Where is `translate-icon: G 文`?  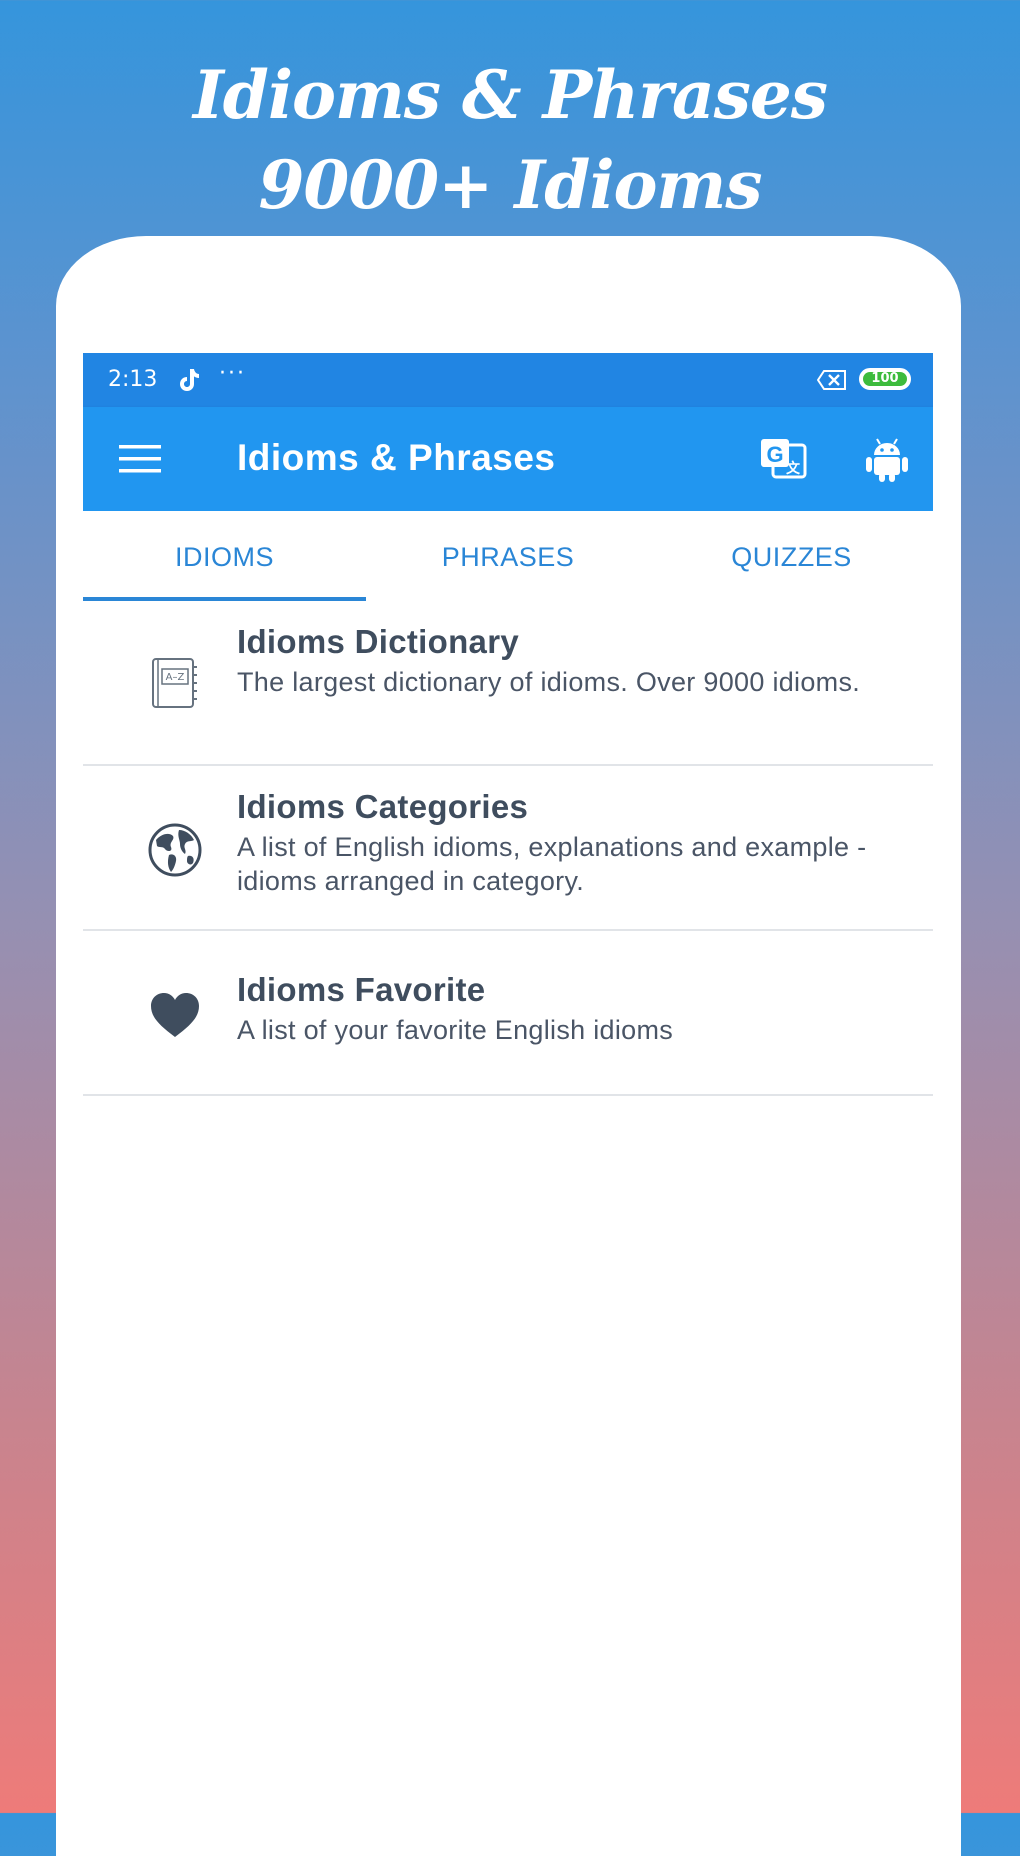 translate-icon: G 文 is located at coordinates (783, 458).